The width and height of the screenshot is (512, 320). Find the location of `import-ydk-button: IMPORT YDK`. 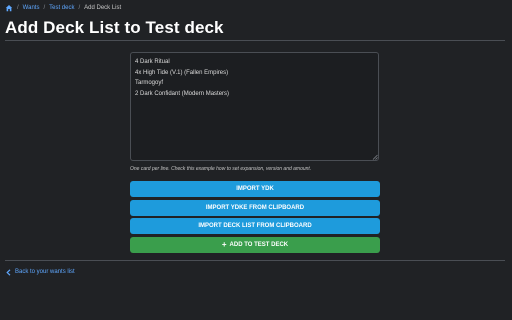

import-ydk-button: IMPORT YDK is located at coordinates (255, 189).